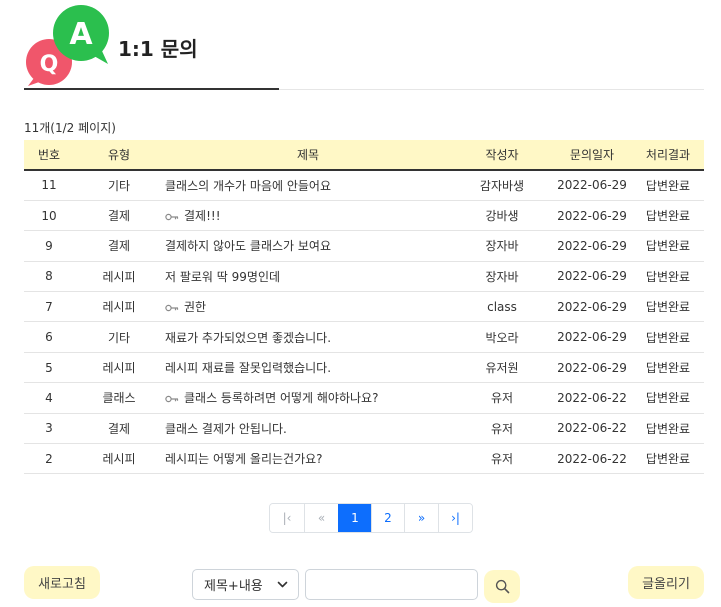 The image size is (721, 607). What do you see at coordinates (502, 216) in the screenshot?
I see `row-author: 강바생` at bounding box center [502, 216].